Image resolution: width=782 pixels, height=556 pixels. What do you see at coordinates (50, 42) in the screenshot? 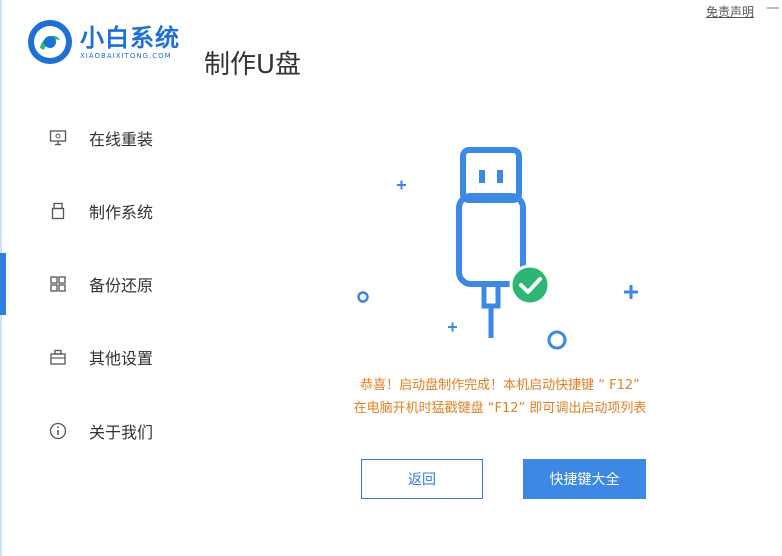
I see `logo-icon` at bounding box center [50, 42].